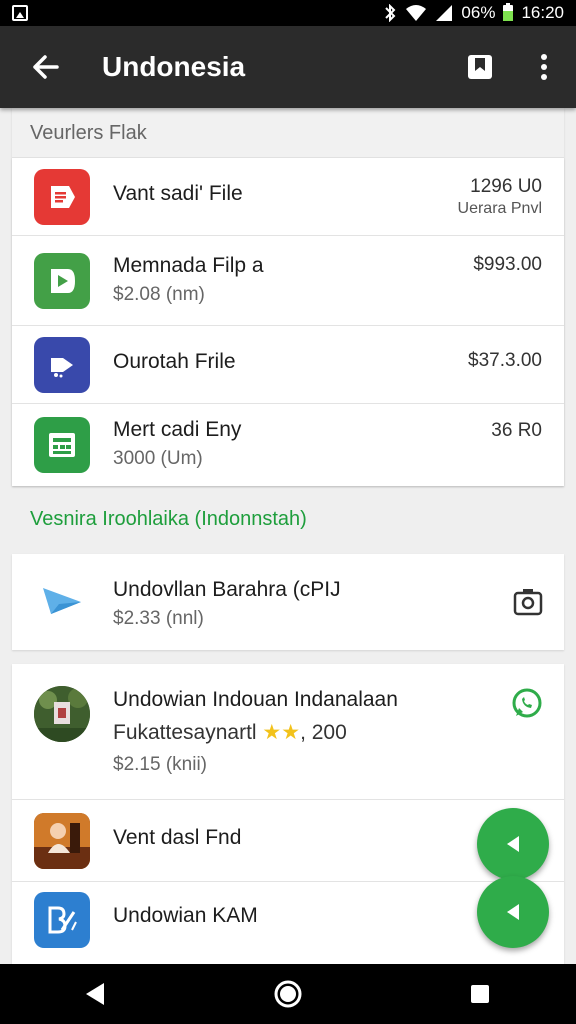 The height and width of the screenshot is (1024, 576). I want to click on item-line2-tail: , 200, so click(323, 732).